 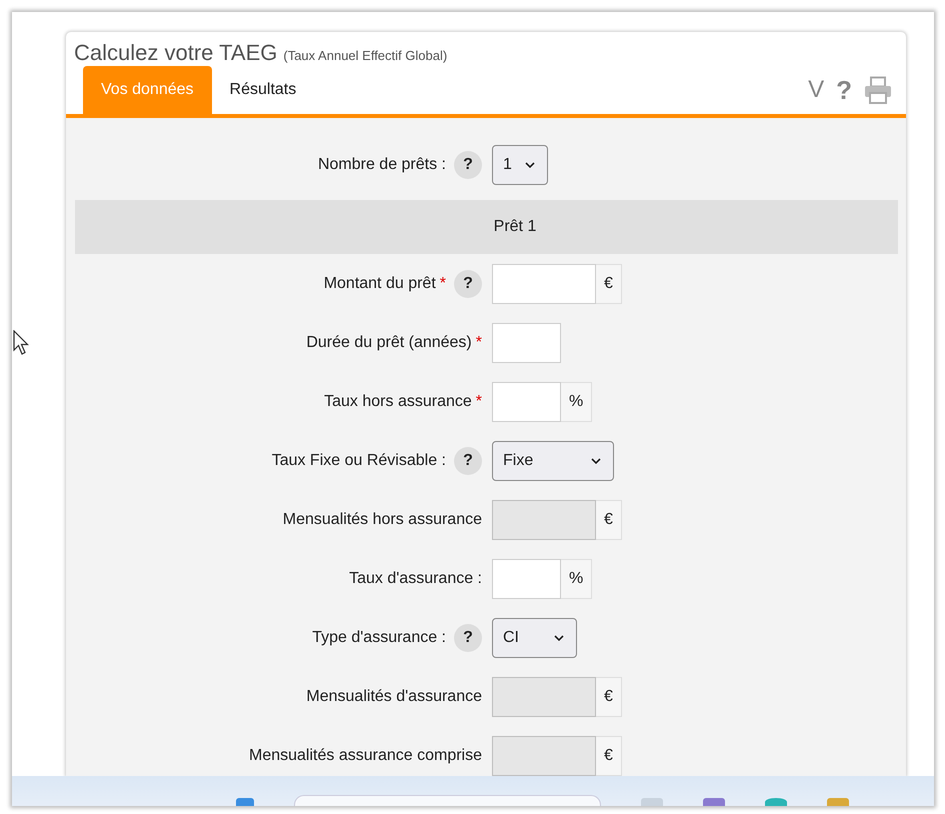 I want to click on field-label: Taux hors assurance *, so click(x=403, y=401).